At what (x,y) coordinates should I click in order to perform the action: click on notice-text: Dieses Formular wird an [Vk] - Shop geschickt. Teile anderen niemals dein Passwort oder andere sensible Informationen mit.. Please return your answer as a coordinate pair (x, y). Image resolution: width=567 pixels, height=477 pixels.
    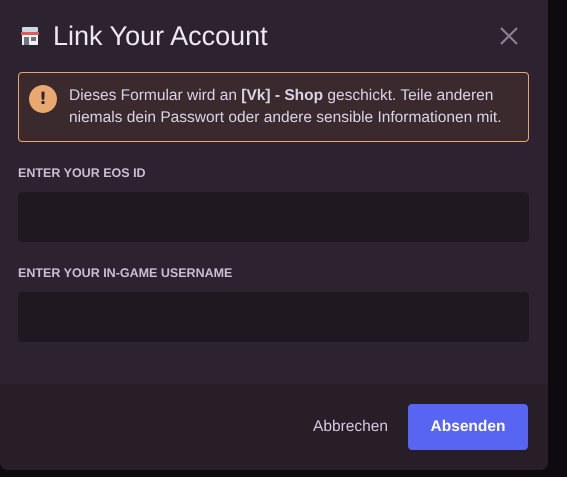
    Looking at the image, I should click on (286, 107).